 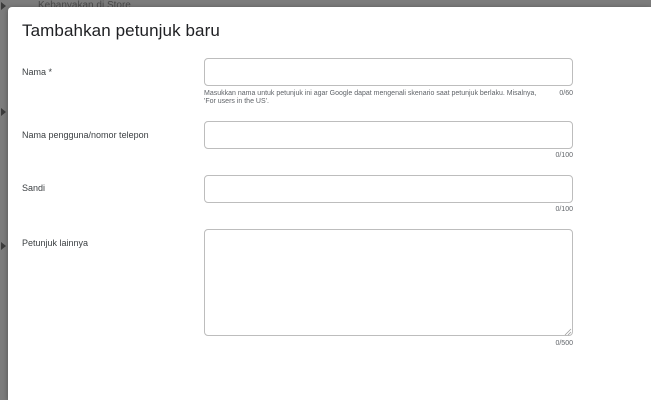 I want to click on username-phone-input, so click(x=388, y=135).